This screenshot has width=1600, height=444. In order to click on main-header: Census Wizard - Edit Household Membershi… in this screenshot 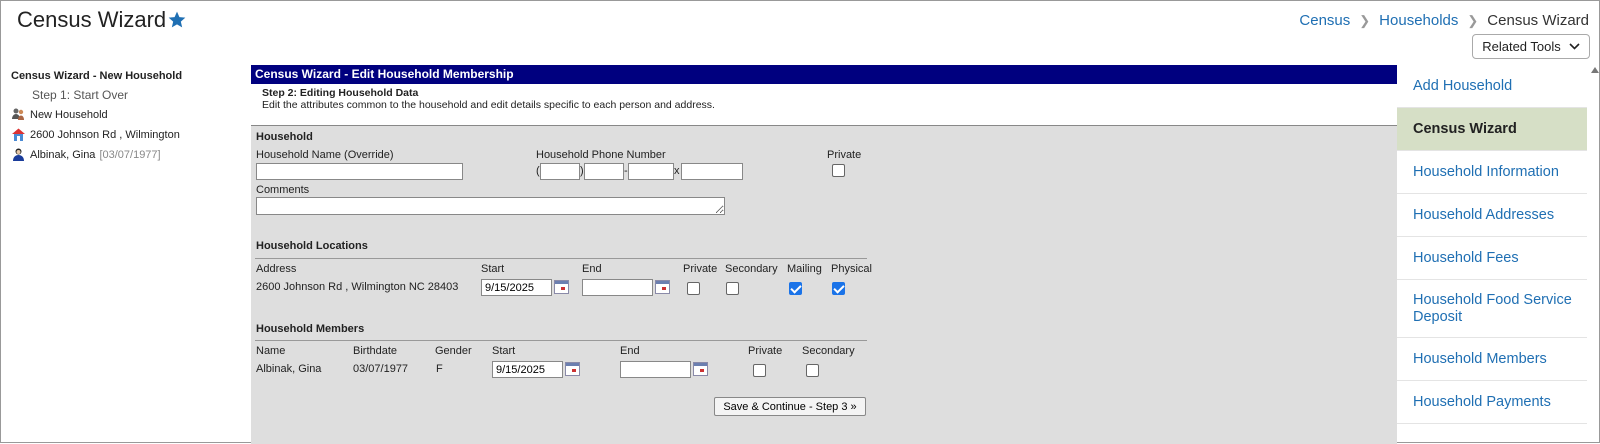, I will do `click(824, 74)`.